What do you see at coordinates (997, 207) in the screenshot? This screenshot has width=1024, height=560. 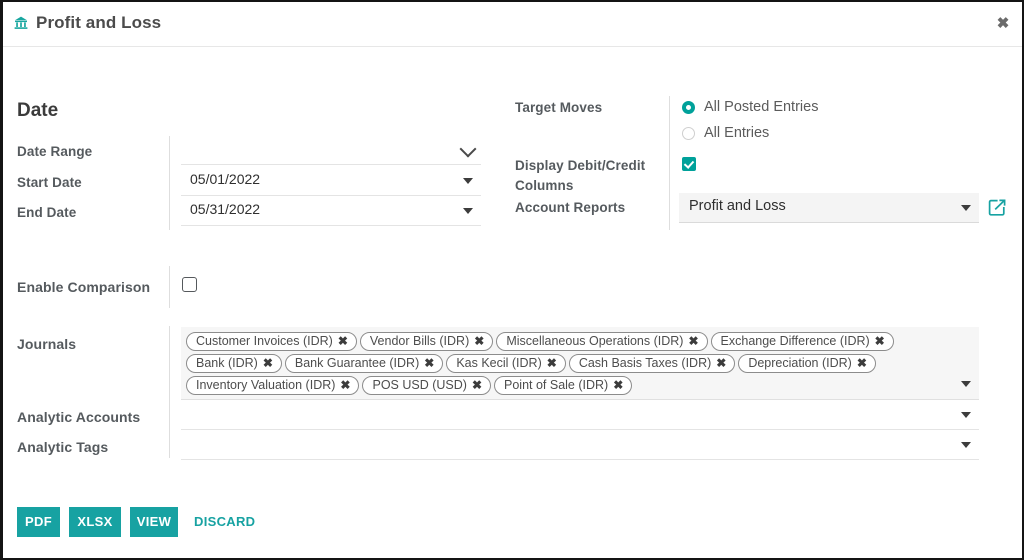 I see `external-link-icon` at bounding box center [997, 207].